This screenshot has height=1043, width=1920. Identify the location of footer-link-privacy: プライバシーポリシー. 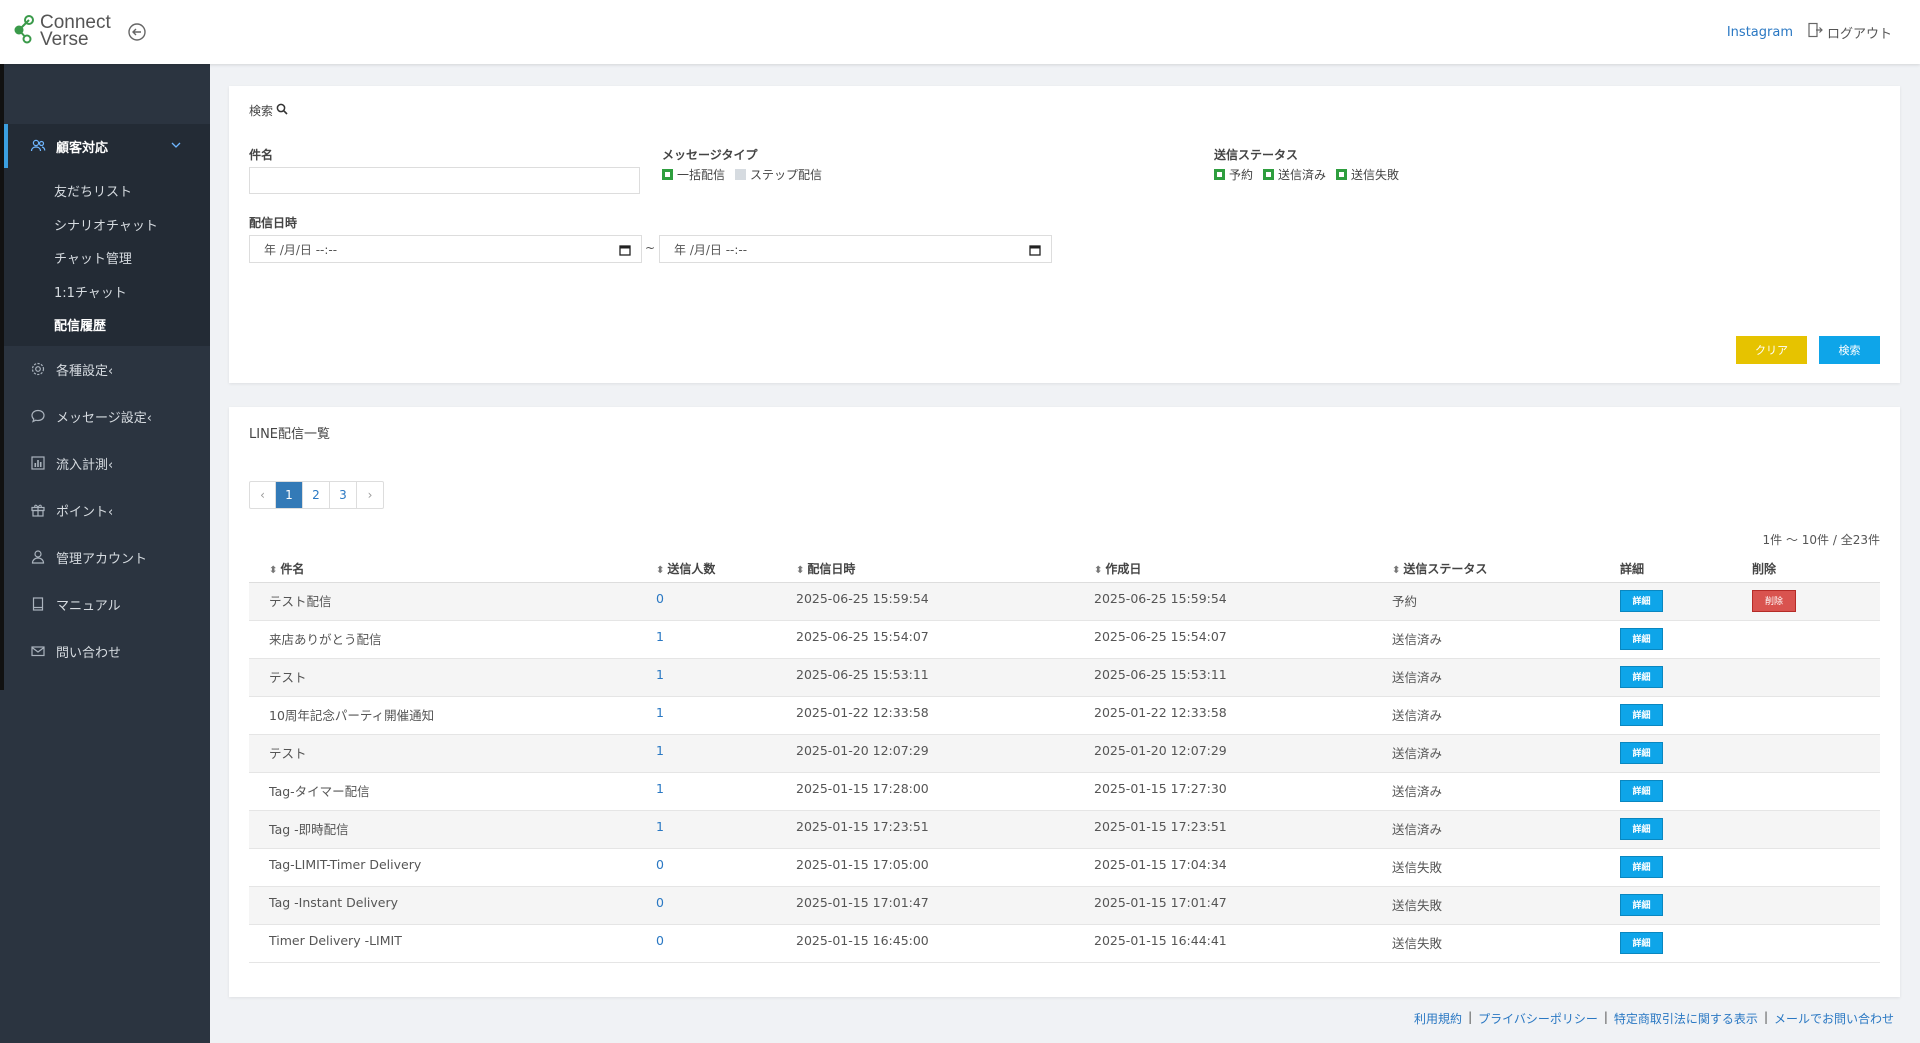
(1538, 1018).